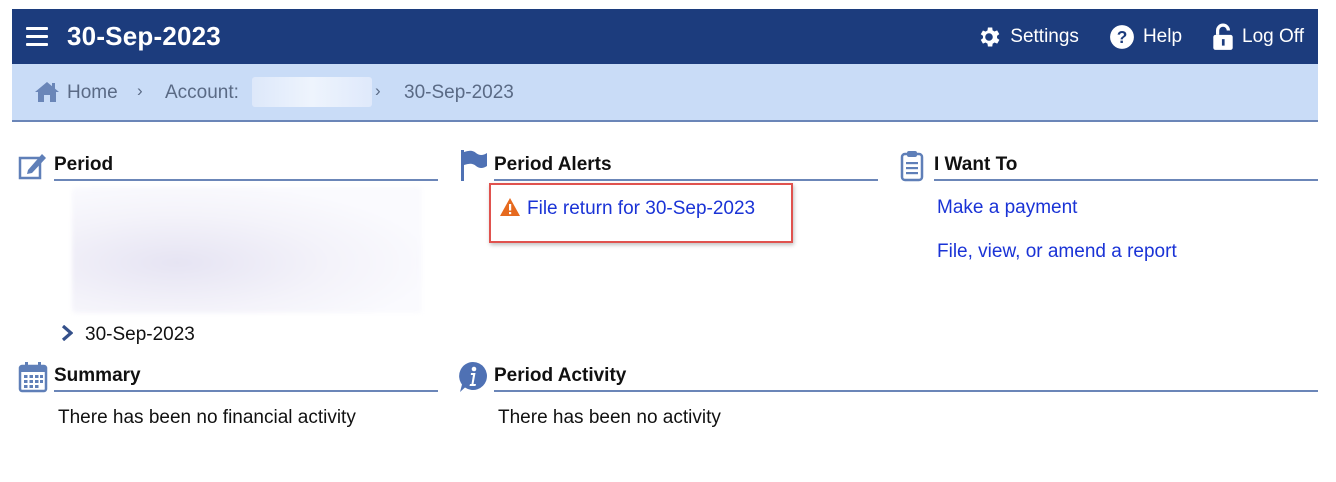 The image size is (1336, 482). I want to click on period-activity-header: Period Activity, so click(906, 377).